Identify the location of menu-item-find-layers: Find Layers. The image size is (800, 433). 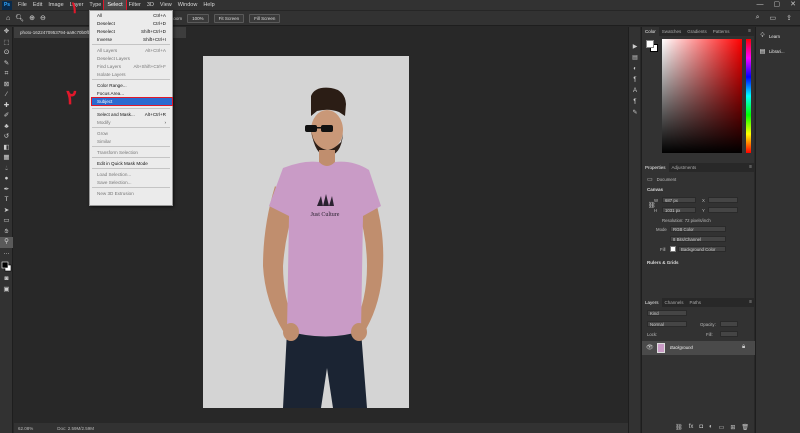
(109, 66).